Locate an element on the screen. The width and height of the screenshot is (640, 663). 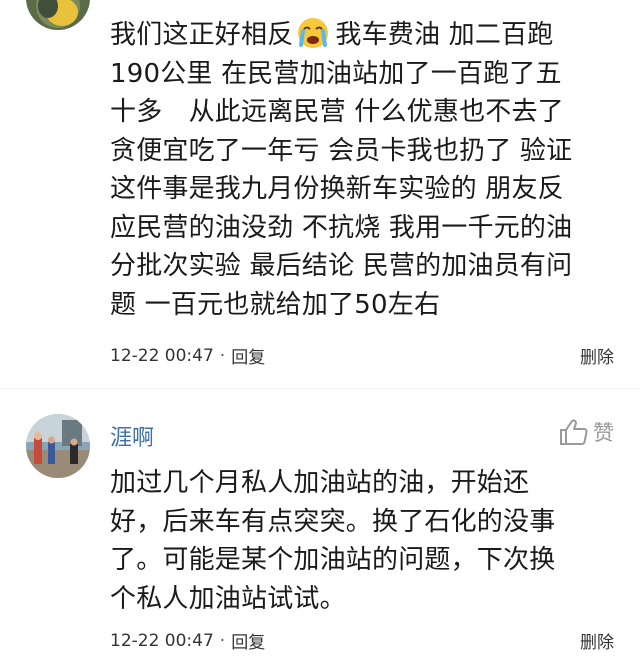
comment-line: 这件事是我九月份换新车实验的 朋友反 is located at coordinates (337, 189).